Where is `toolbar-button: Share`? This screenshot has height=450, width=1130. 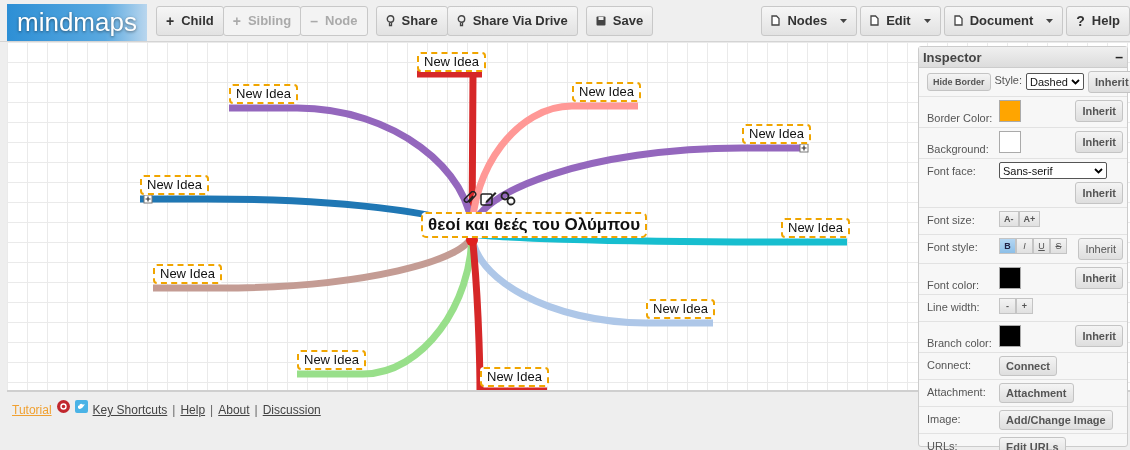 toolbar-button: Share is located at coordinates (411, 20).